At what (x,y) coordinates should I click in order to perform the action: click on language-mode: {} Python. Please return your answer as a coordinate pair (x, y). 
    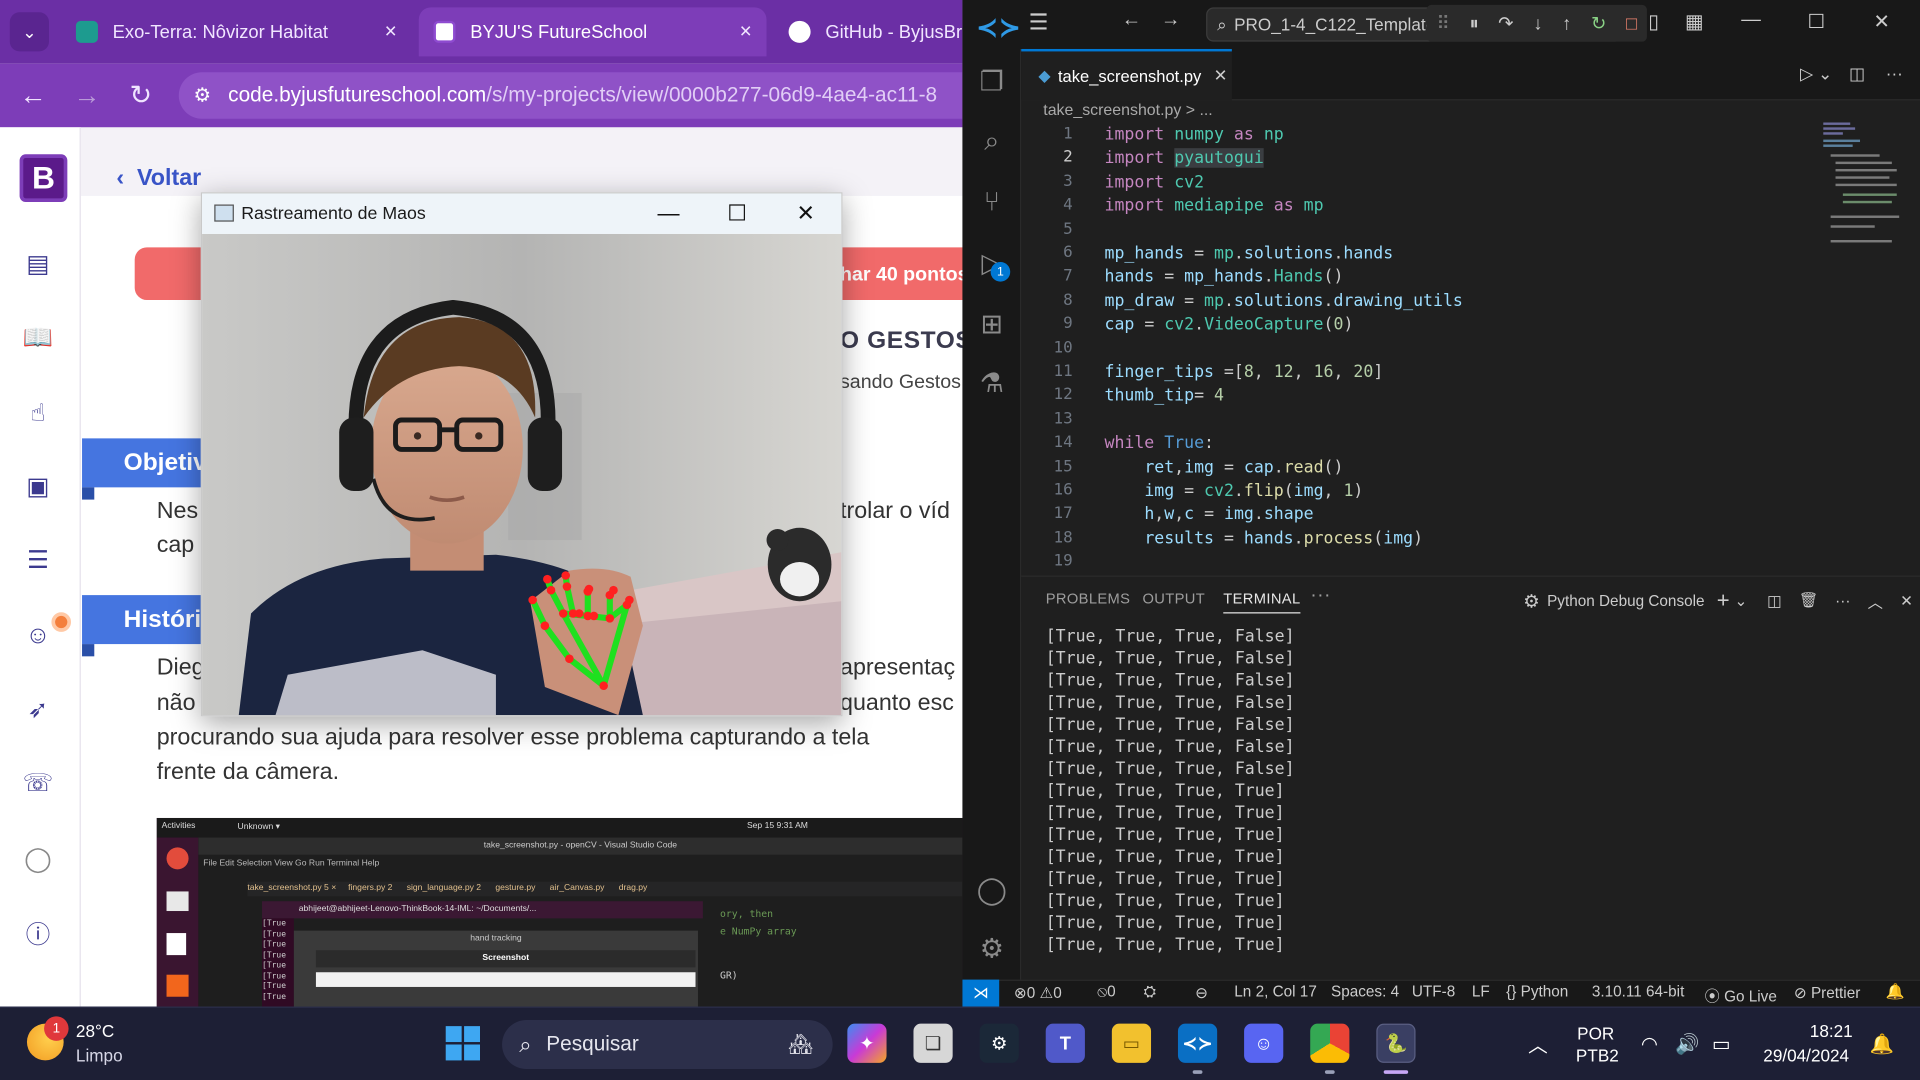
    Looking at the image, I should click on (1537, 991).